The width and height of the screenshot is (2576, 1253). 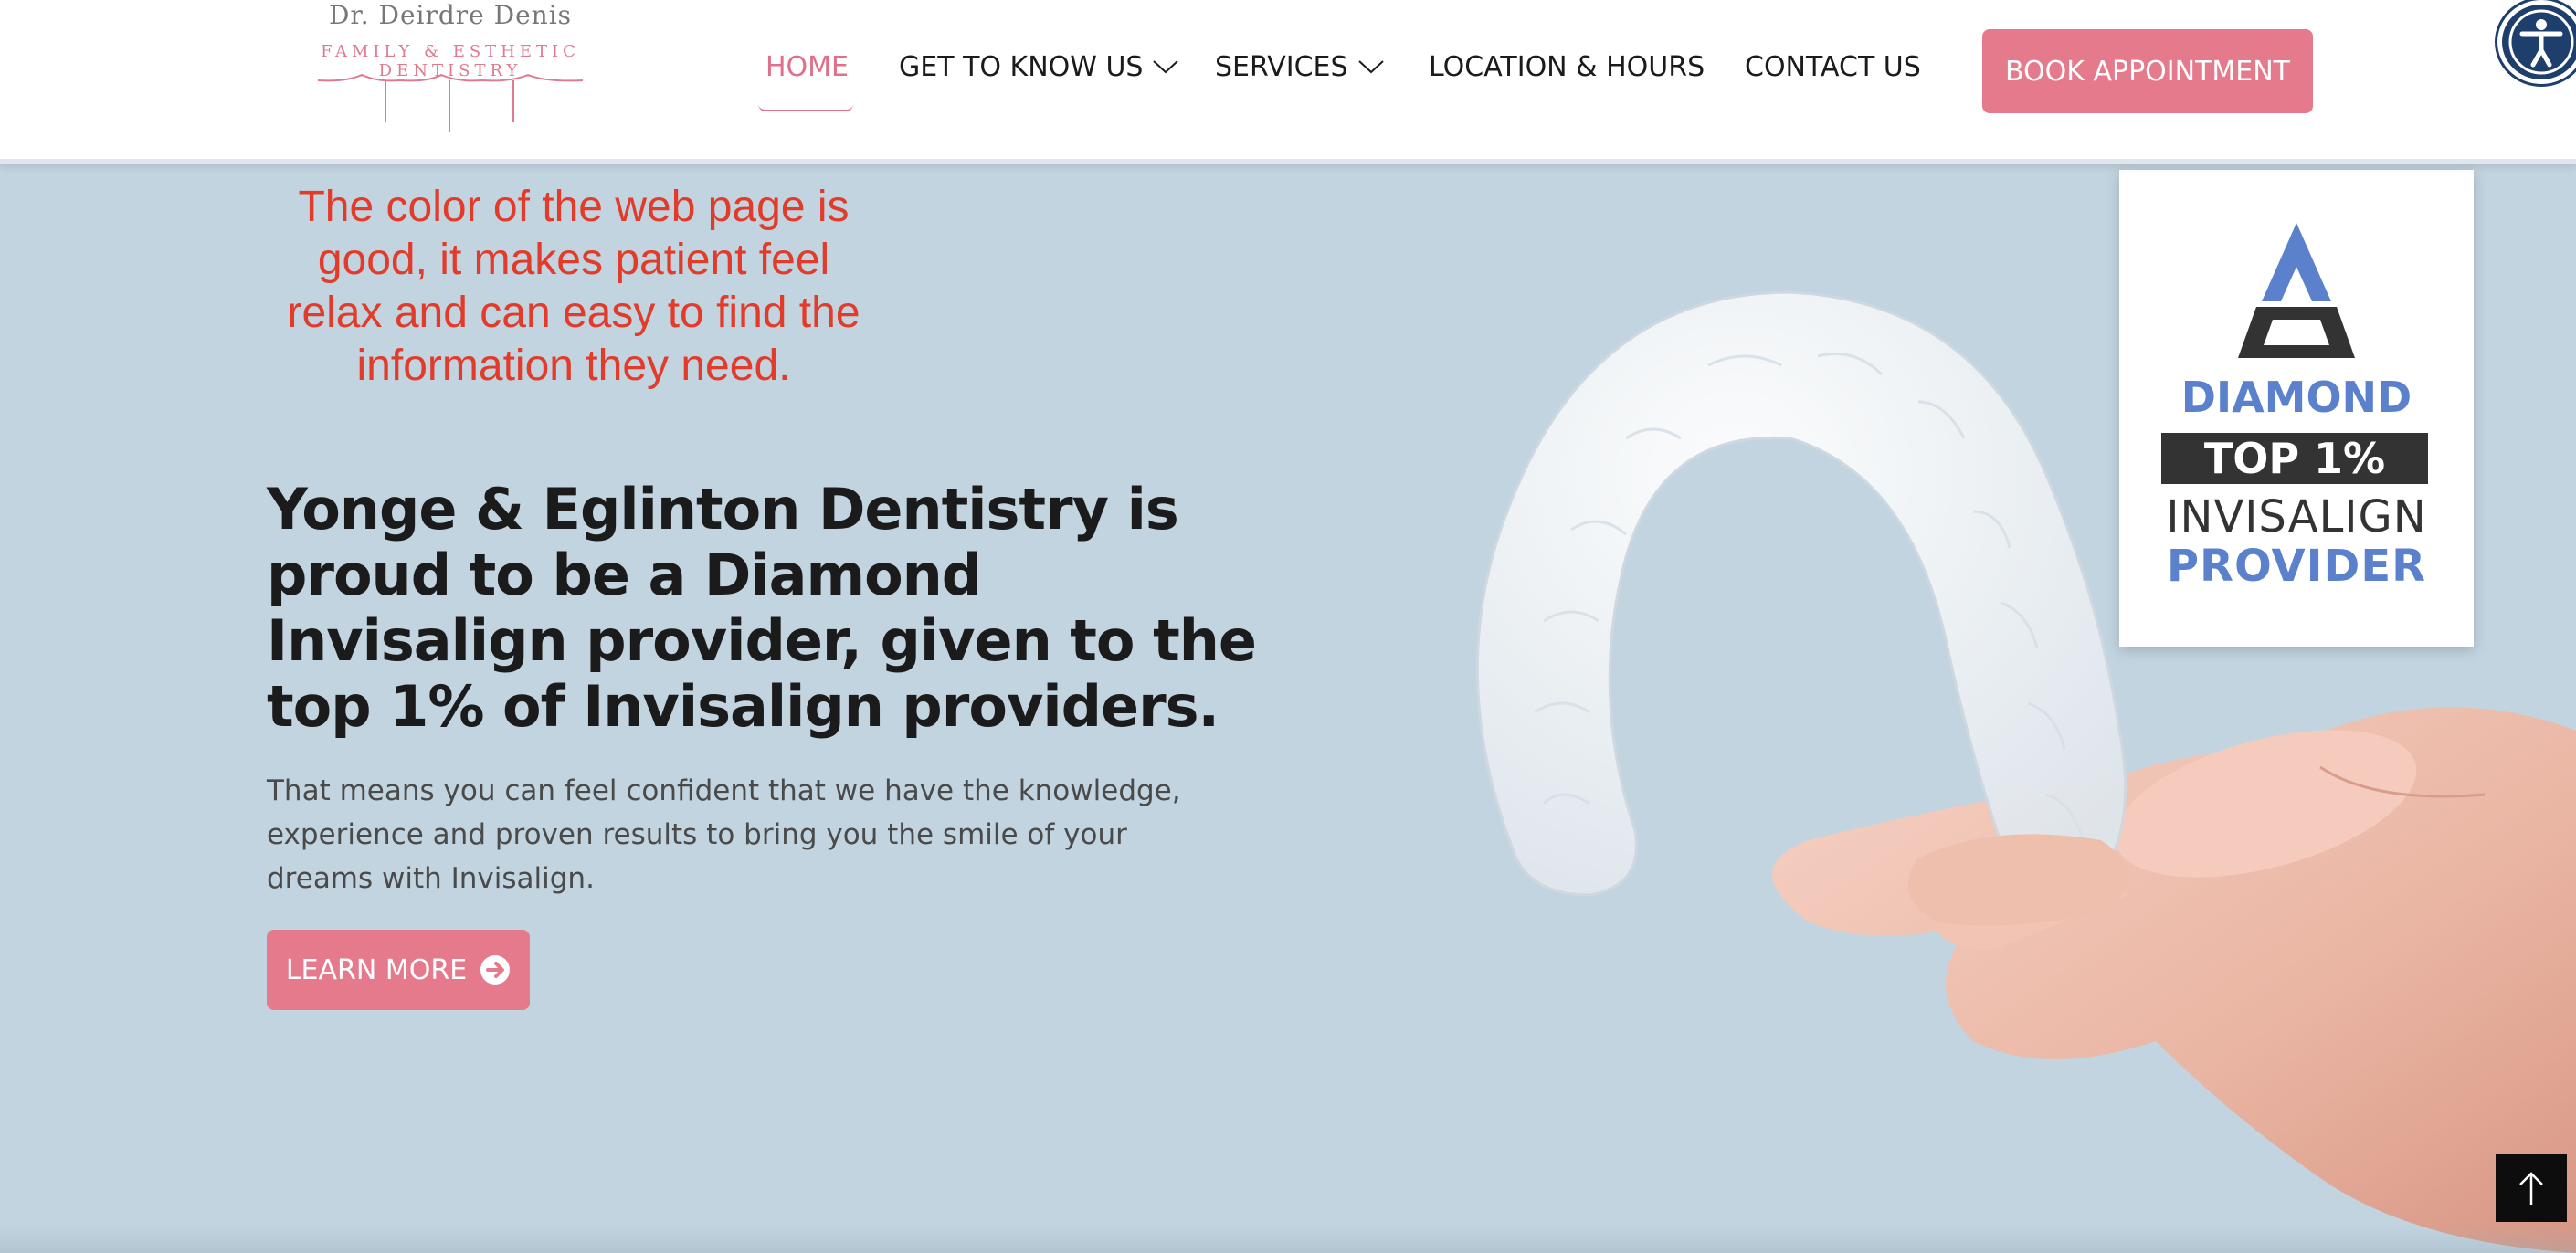 I want to click on arrow-circle-right-icon, so click(x=496, y=969).